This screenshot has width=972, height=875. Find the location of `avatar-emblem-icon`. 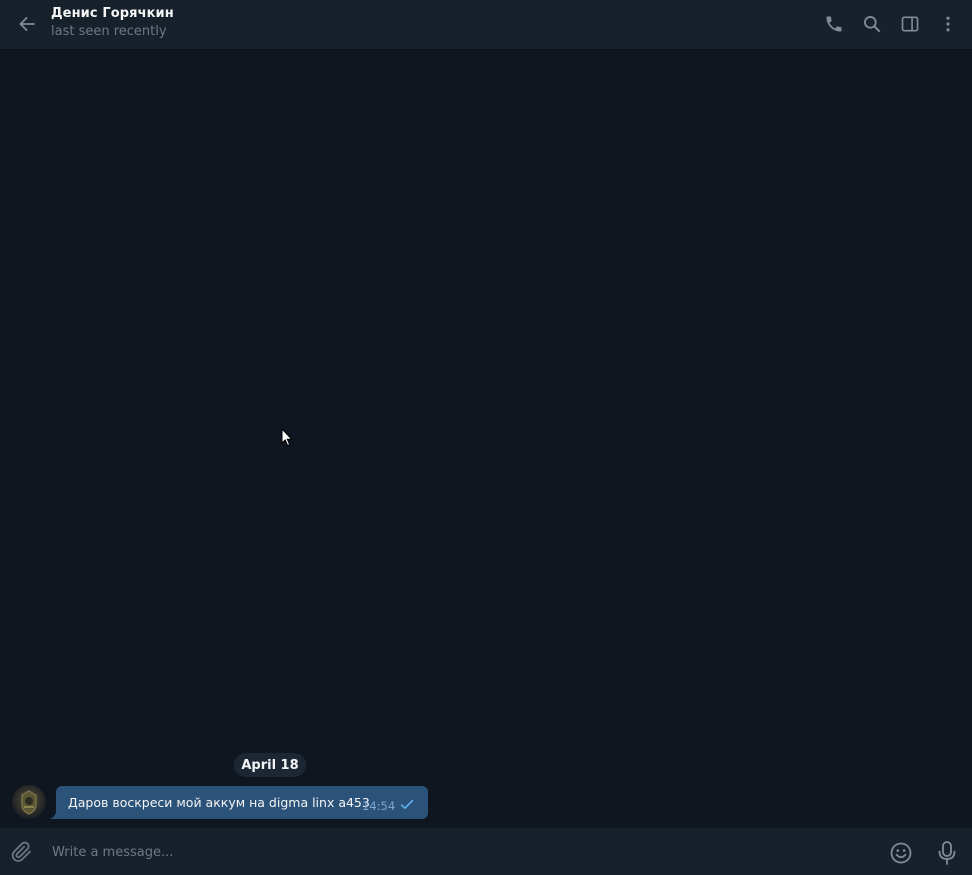

avatar-emblem-icon is located at coordinates (29, 802).